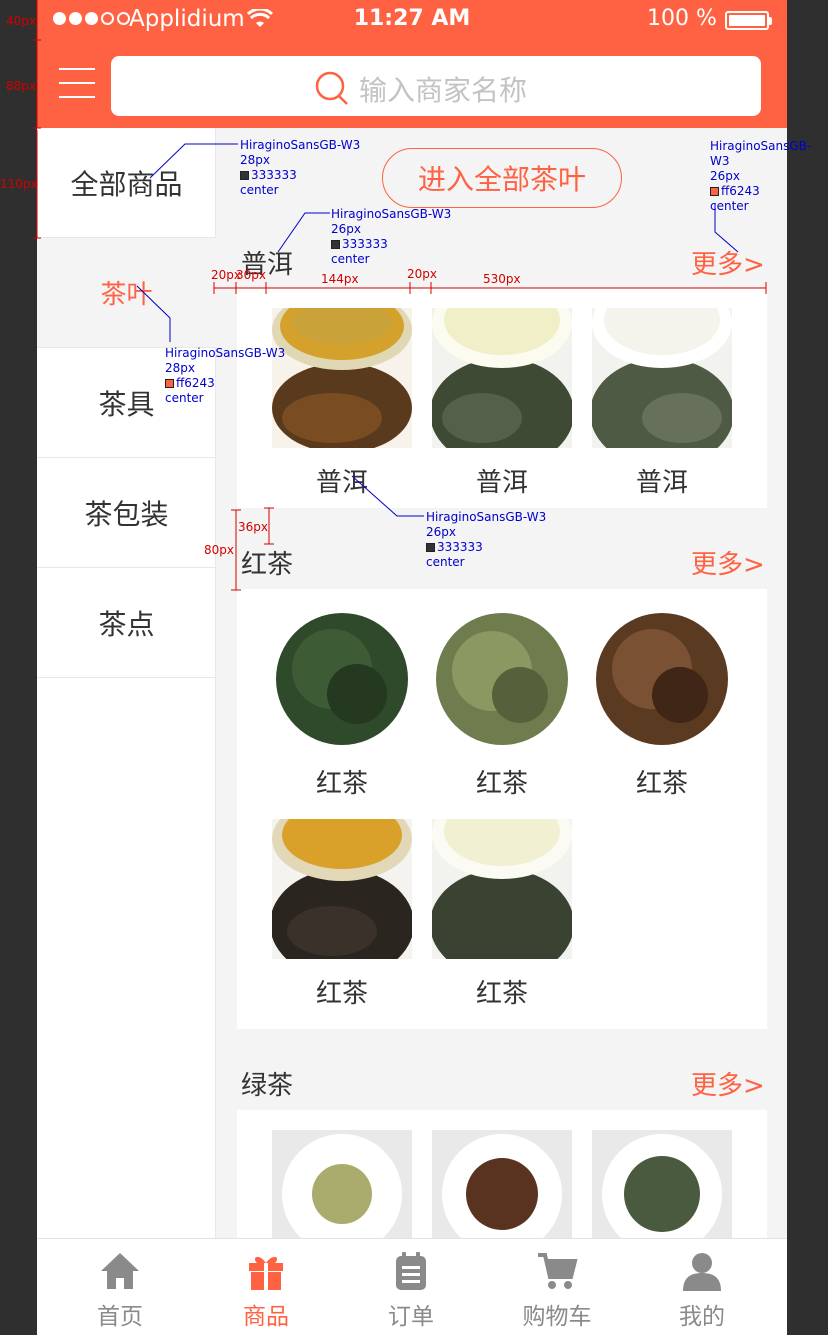 The height and width of the screenshot is (1335, 828). I want to click on dimension-label: 530px, so click(502, 279).